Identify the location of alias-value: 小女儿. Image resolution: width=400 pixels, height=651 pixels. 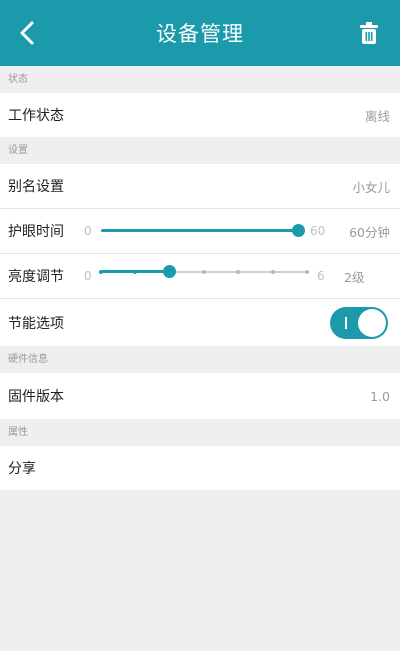
(371, 187).